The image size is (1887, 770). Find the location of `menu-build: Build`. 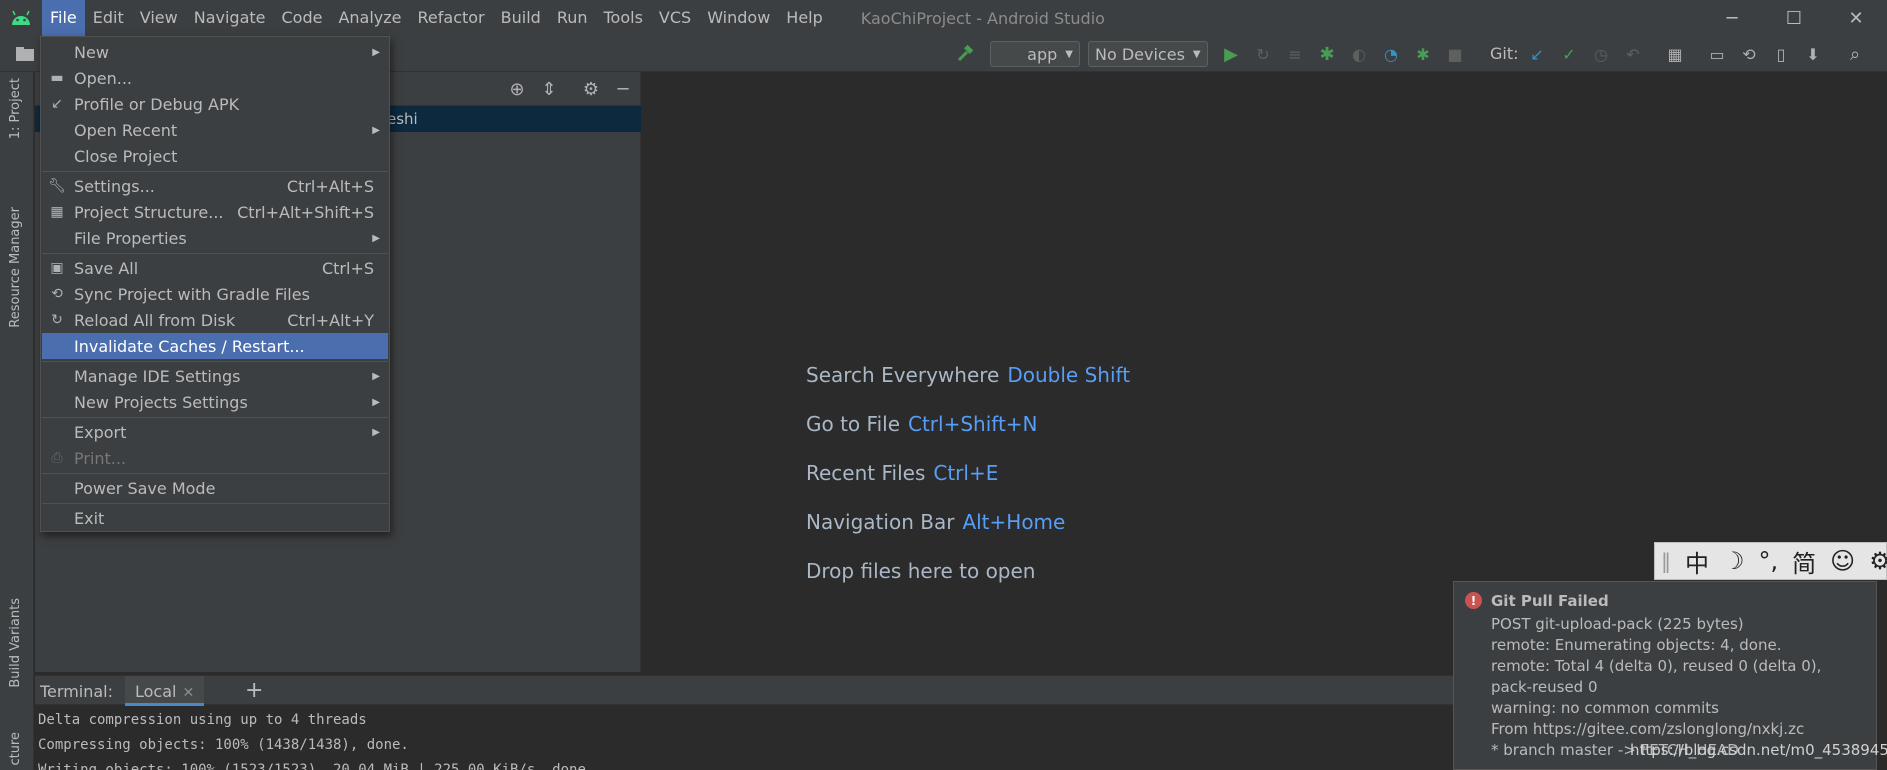

menu-build: Build is located at coordinates (521, 18).